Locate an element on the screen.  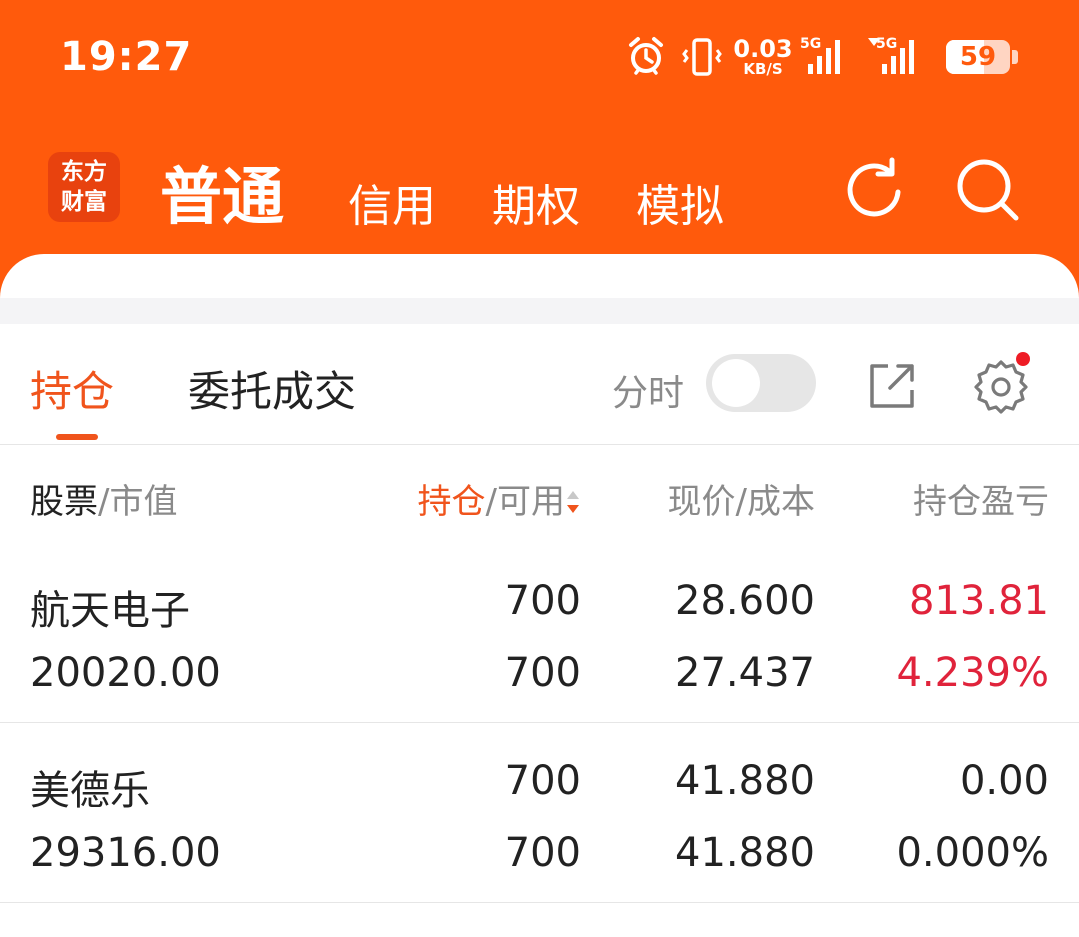
tab-credit: 信用 is located at coordinates (392, 202).